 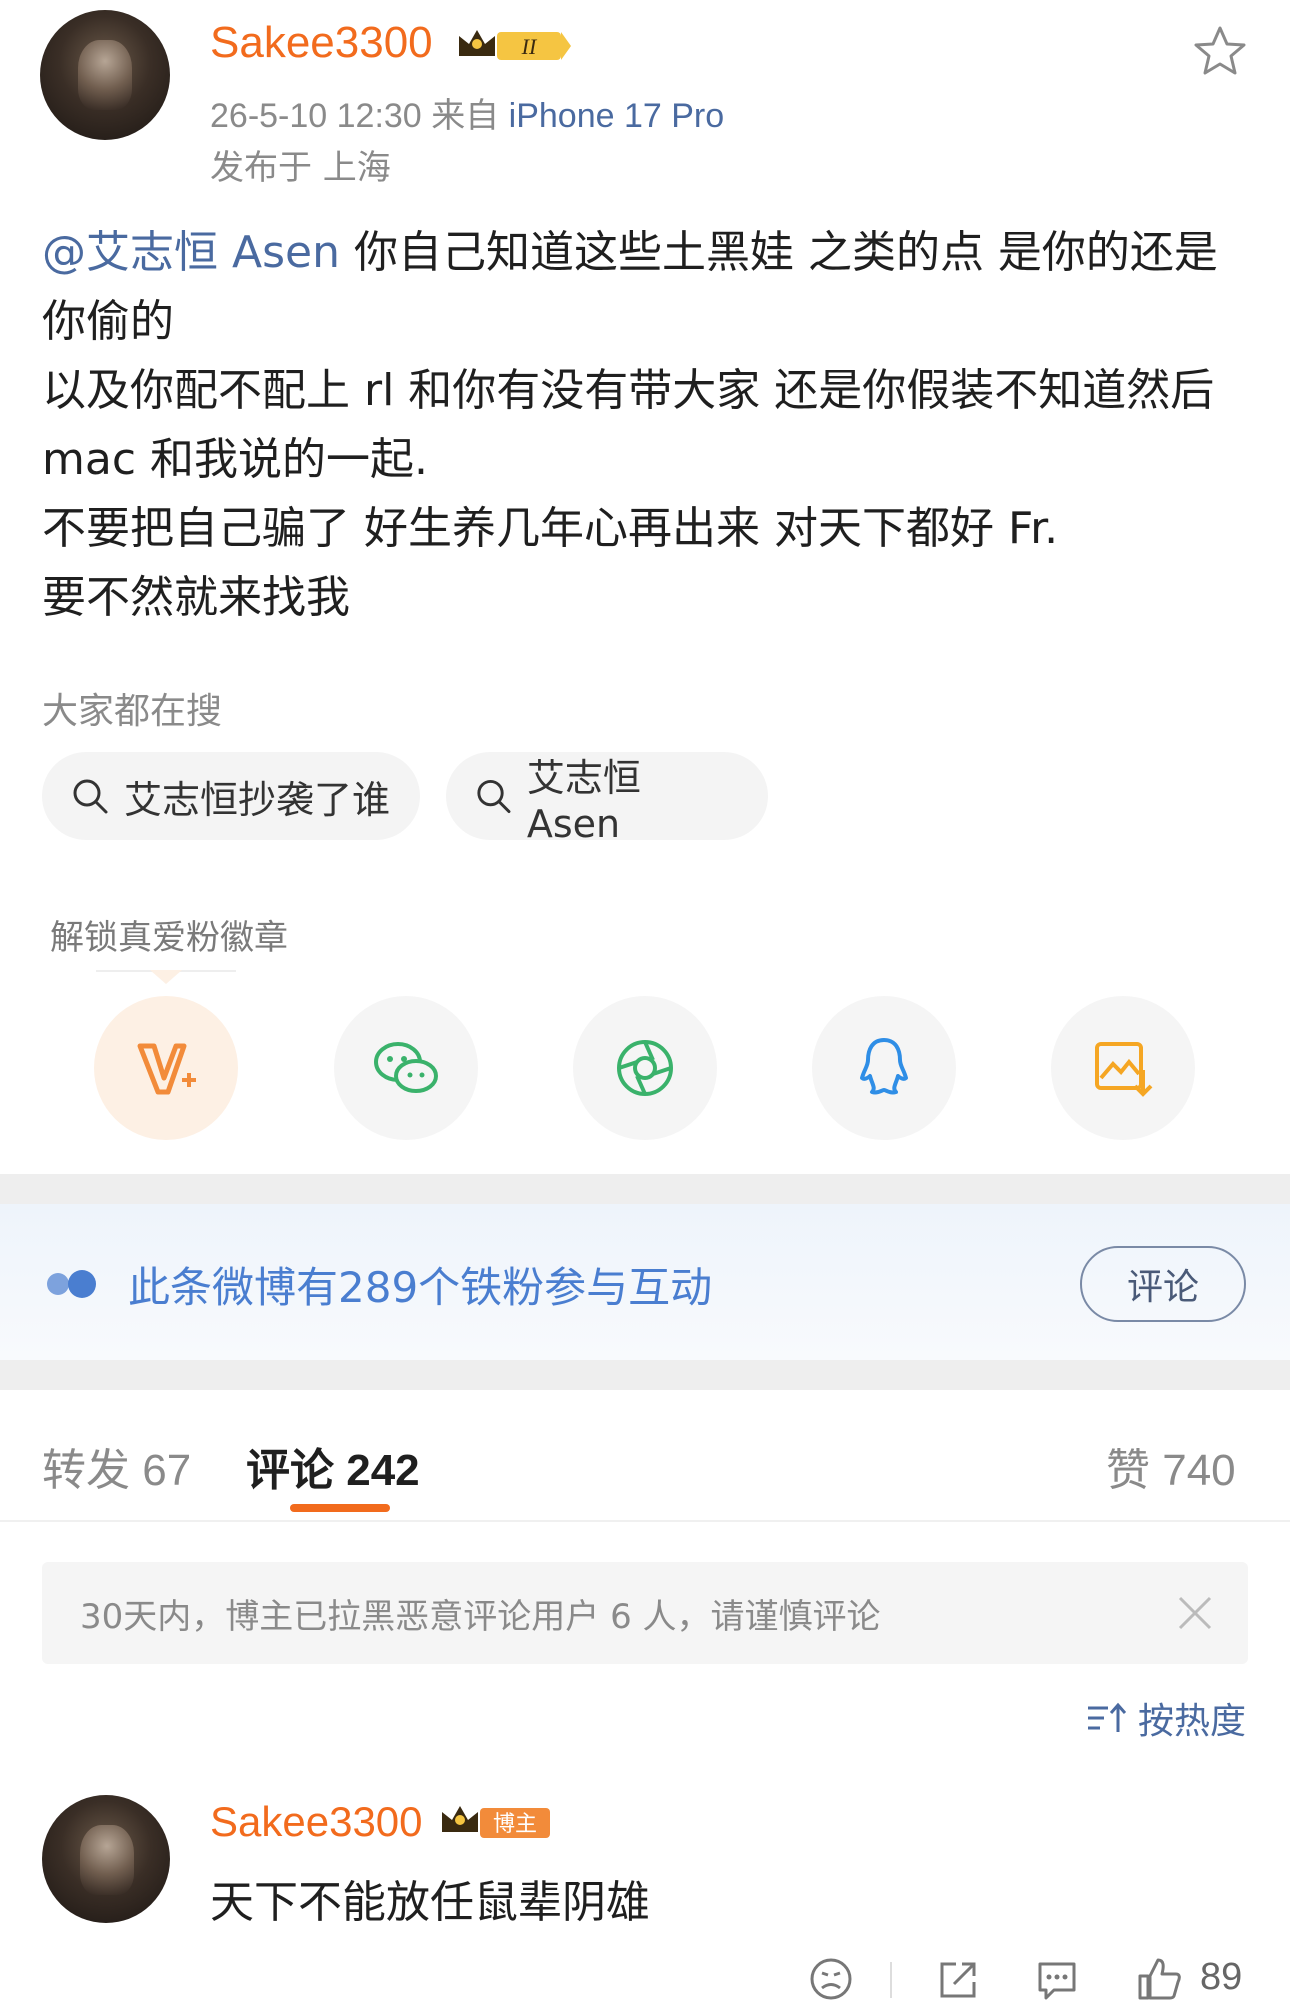 I want to click on tab-reposts: 转发 67, so click(x=116, y=1466).